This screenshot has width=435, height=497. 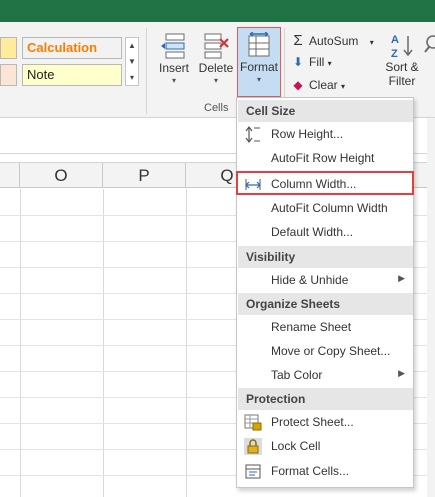 What do you see at coordinates (329, 208) in the screenshot?
I see `autofit-column-label: AutoFit Column Width` at bounding box center [329, 208].